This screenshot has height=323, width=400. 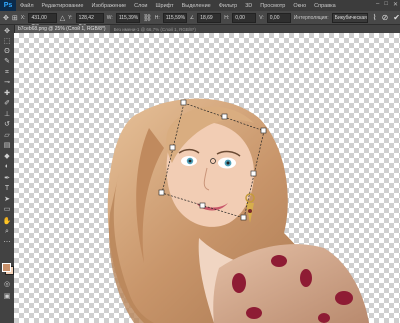 I want to click on brush-tool-icon: ✐, so click(x=7, y=104).